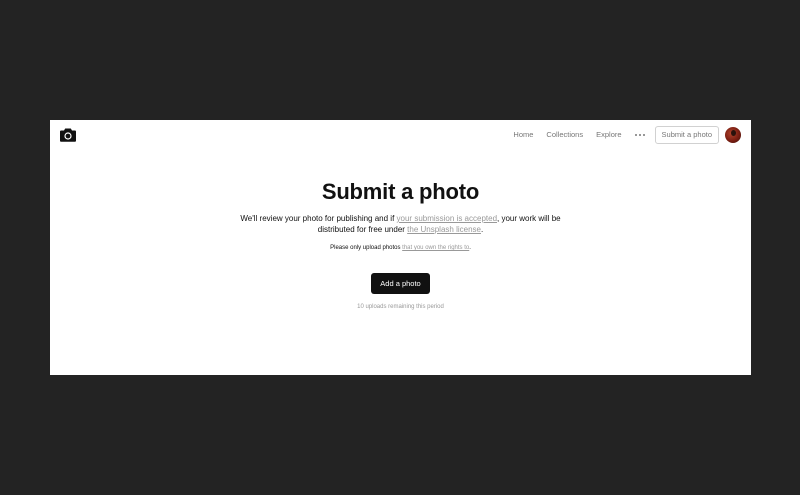  I want to click on nav-links: Home Collections Explore Submit a photo, so click(627, 135).